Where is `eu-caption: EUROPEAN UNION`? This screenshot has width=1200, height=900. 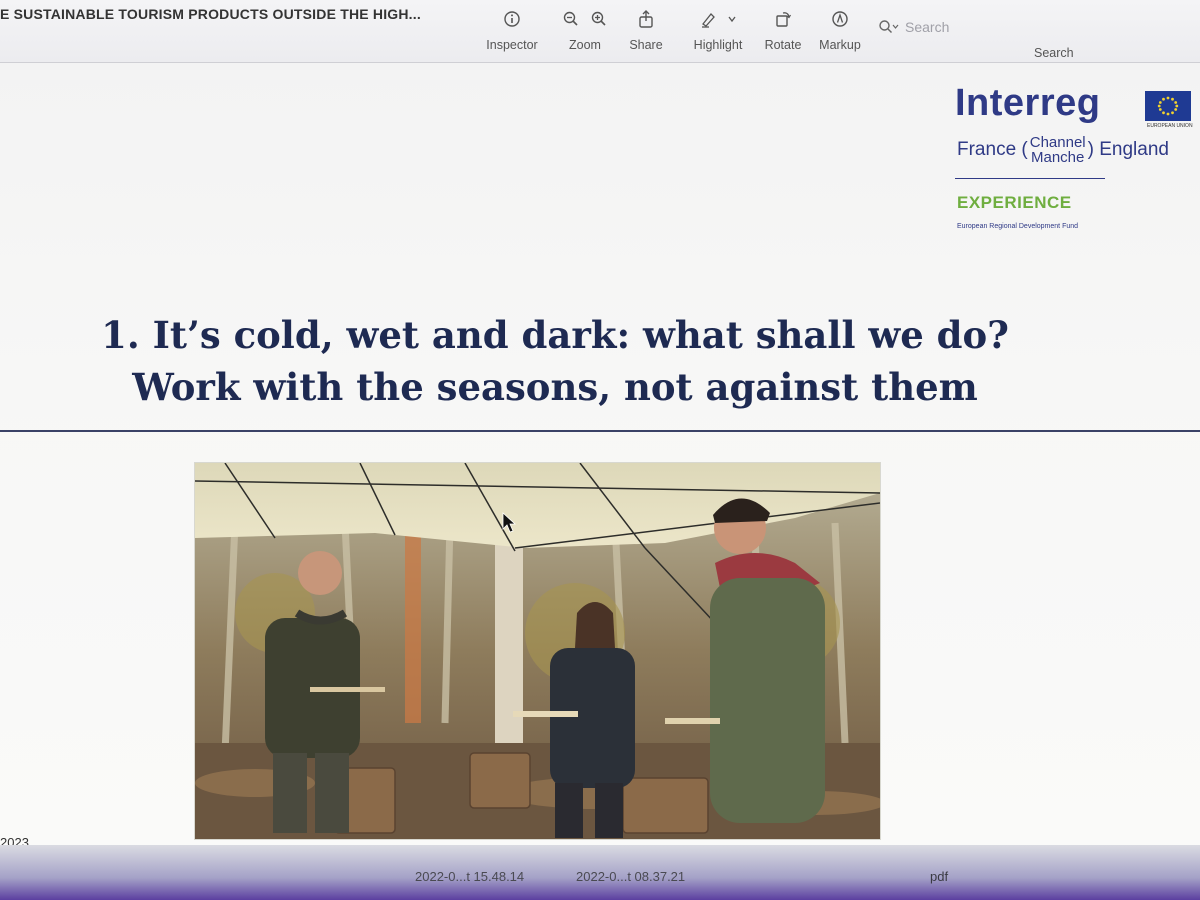
eu-caption: EUROPEAN UNION is located at coordinates (1170, 126).